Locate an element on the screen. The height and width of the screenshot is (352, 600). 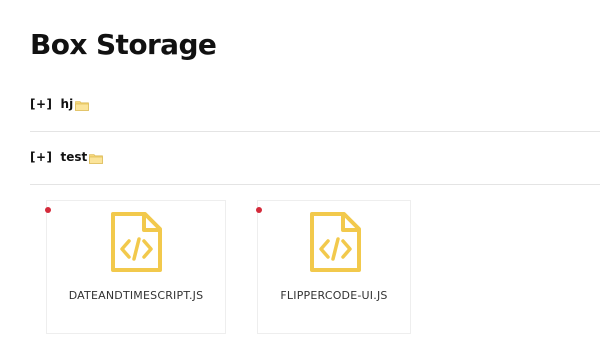
folder-row-hj: [+] hj is located at coordinates (59, 104).